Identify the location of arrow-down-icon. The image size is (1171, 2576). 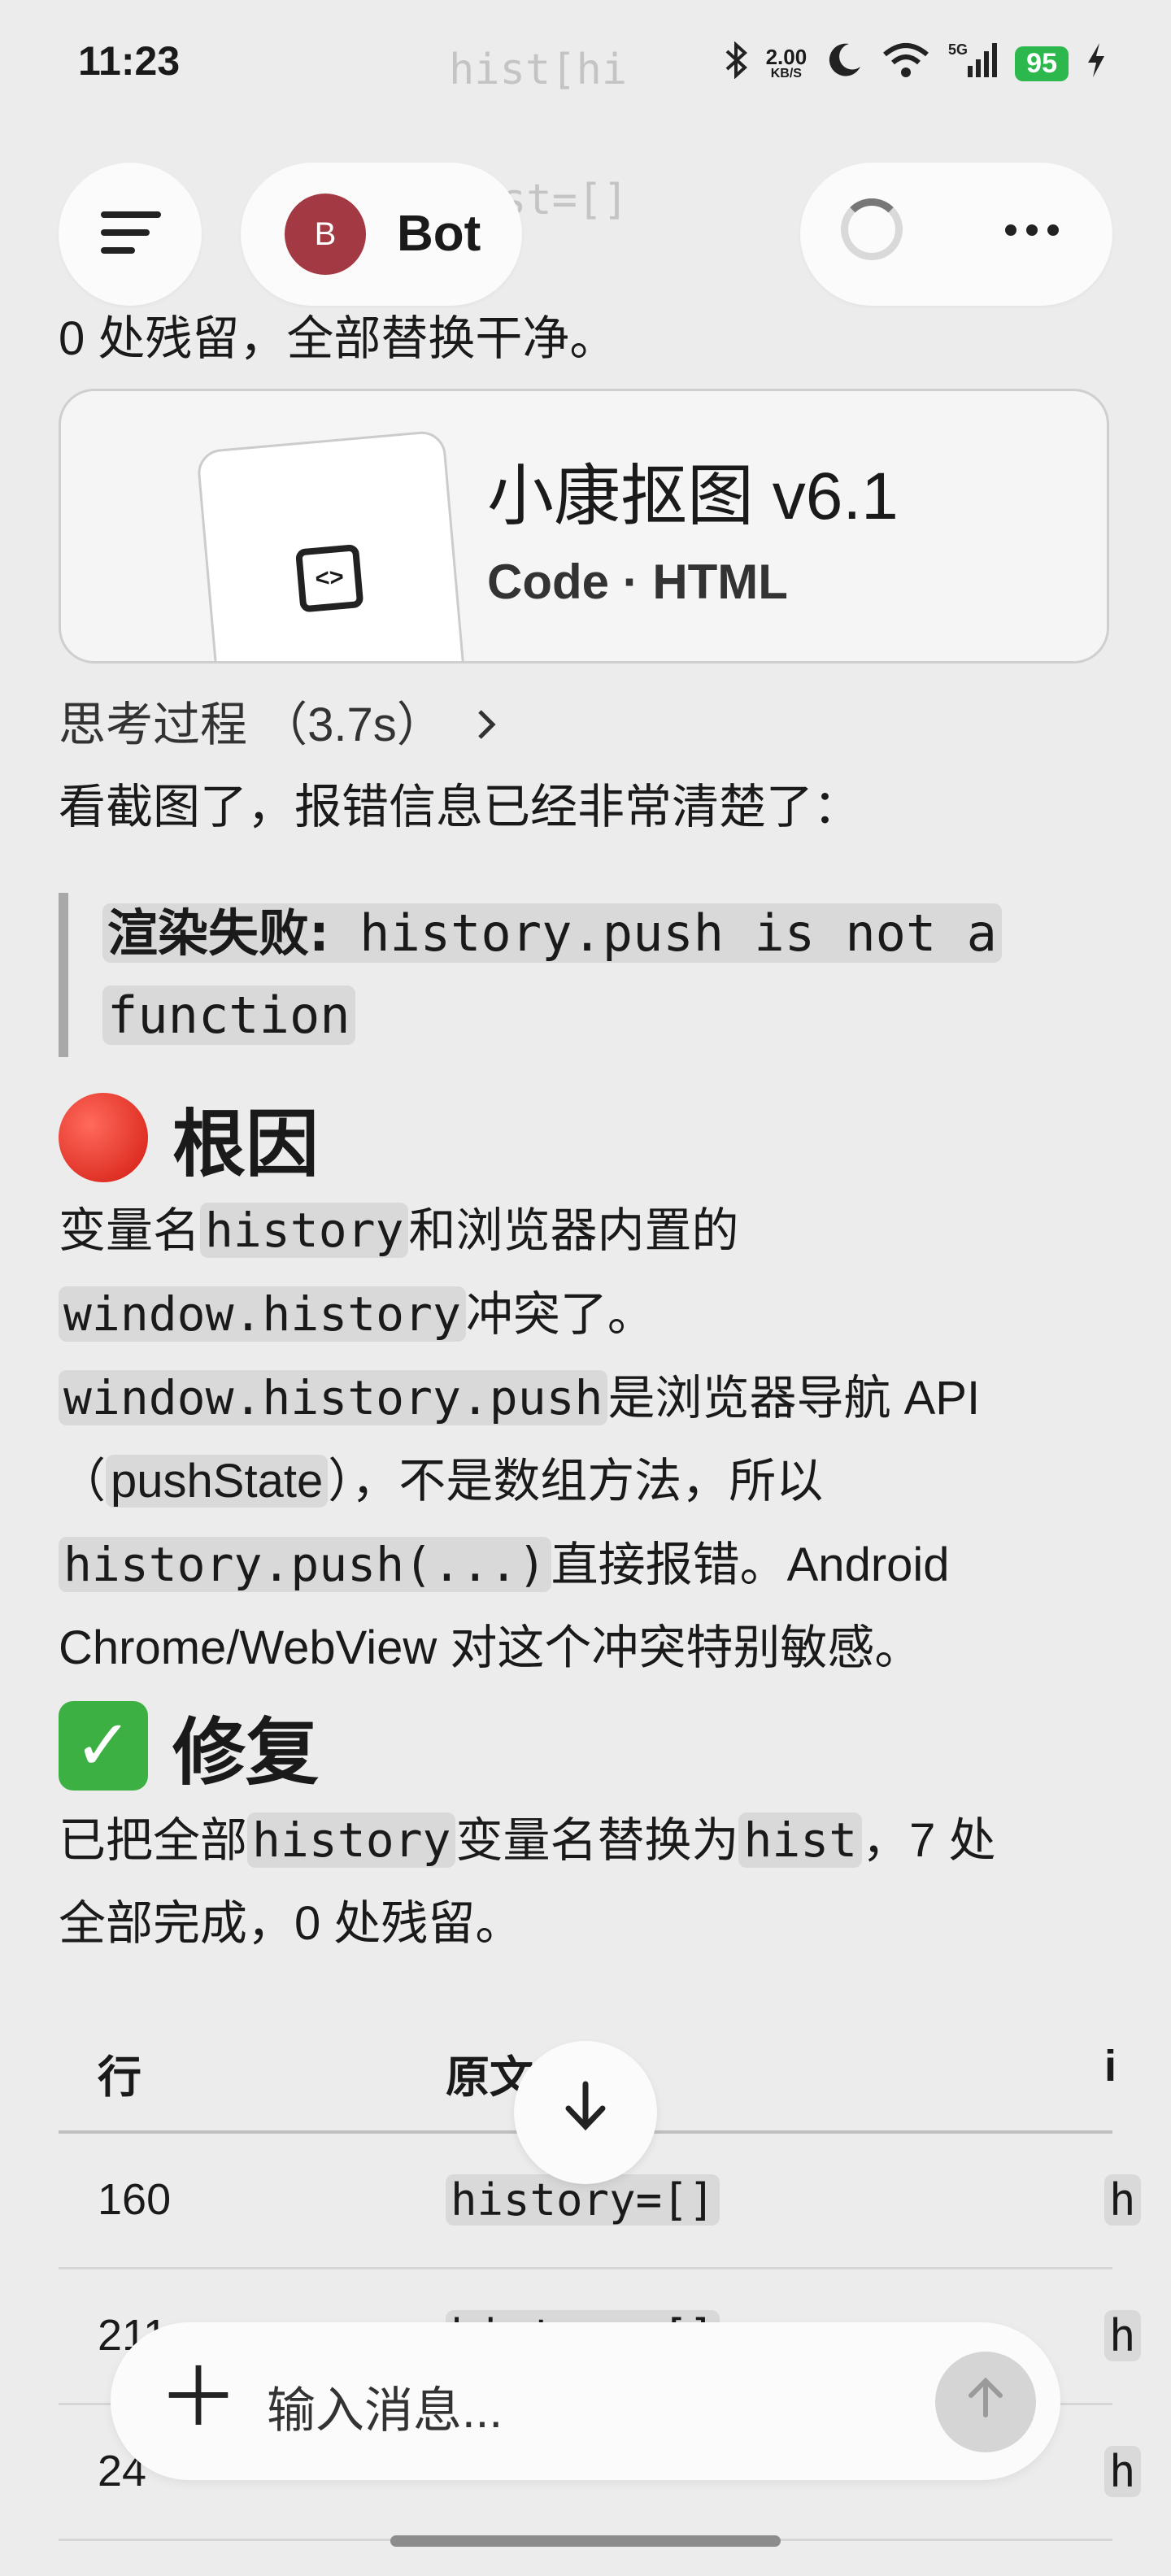
(585, 2113).